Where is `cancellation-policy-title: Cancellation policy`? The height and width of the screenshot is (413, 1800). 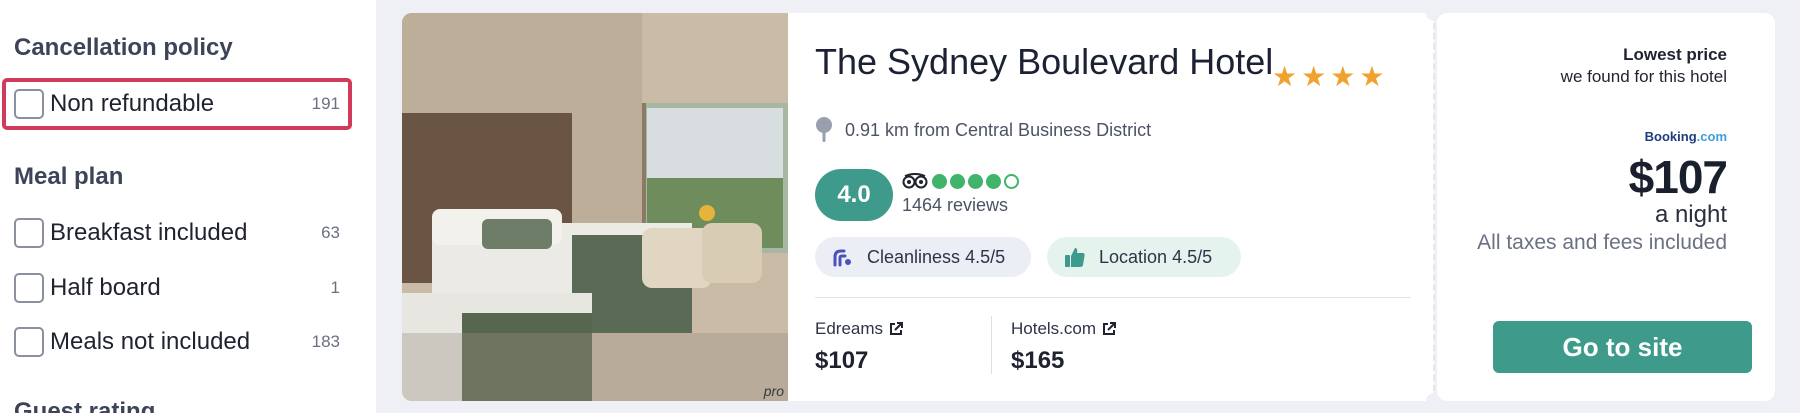
cancellation-policy-title: Cancellation policy is located at coordinates (123, 47).